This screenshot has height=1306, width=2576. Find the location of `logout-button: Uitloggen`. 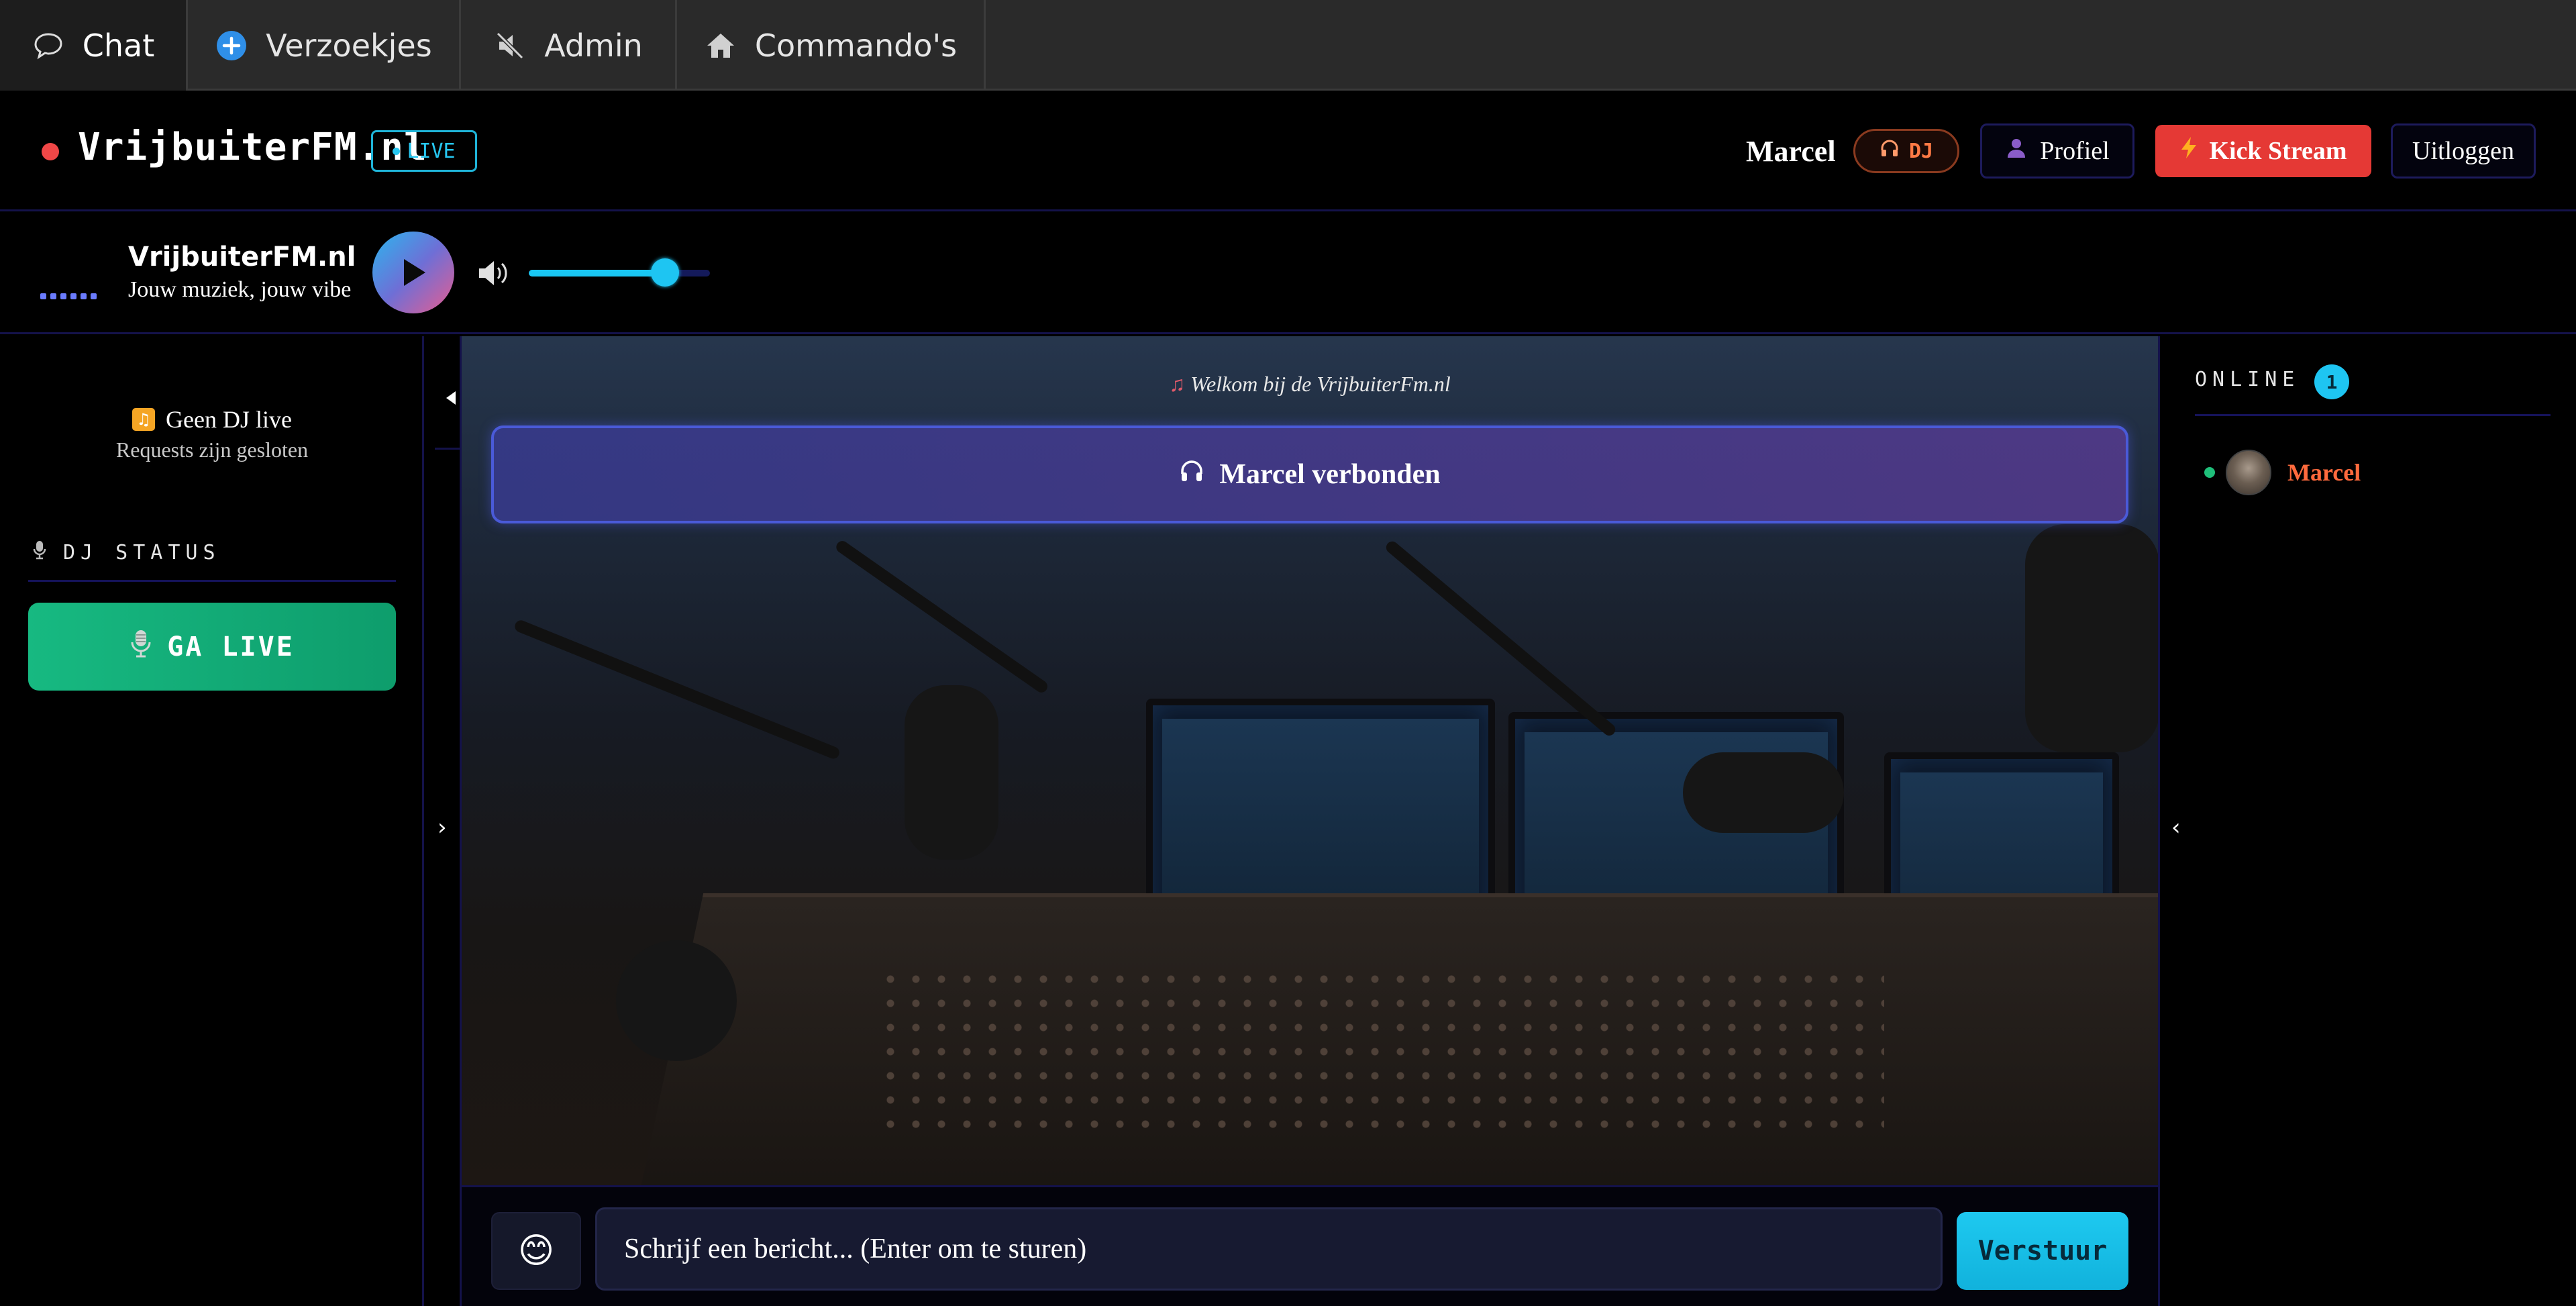

logout-button: Uitloggen is located at coordinates (2463, 151).